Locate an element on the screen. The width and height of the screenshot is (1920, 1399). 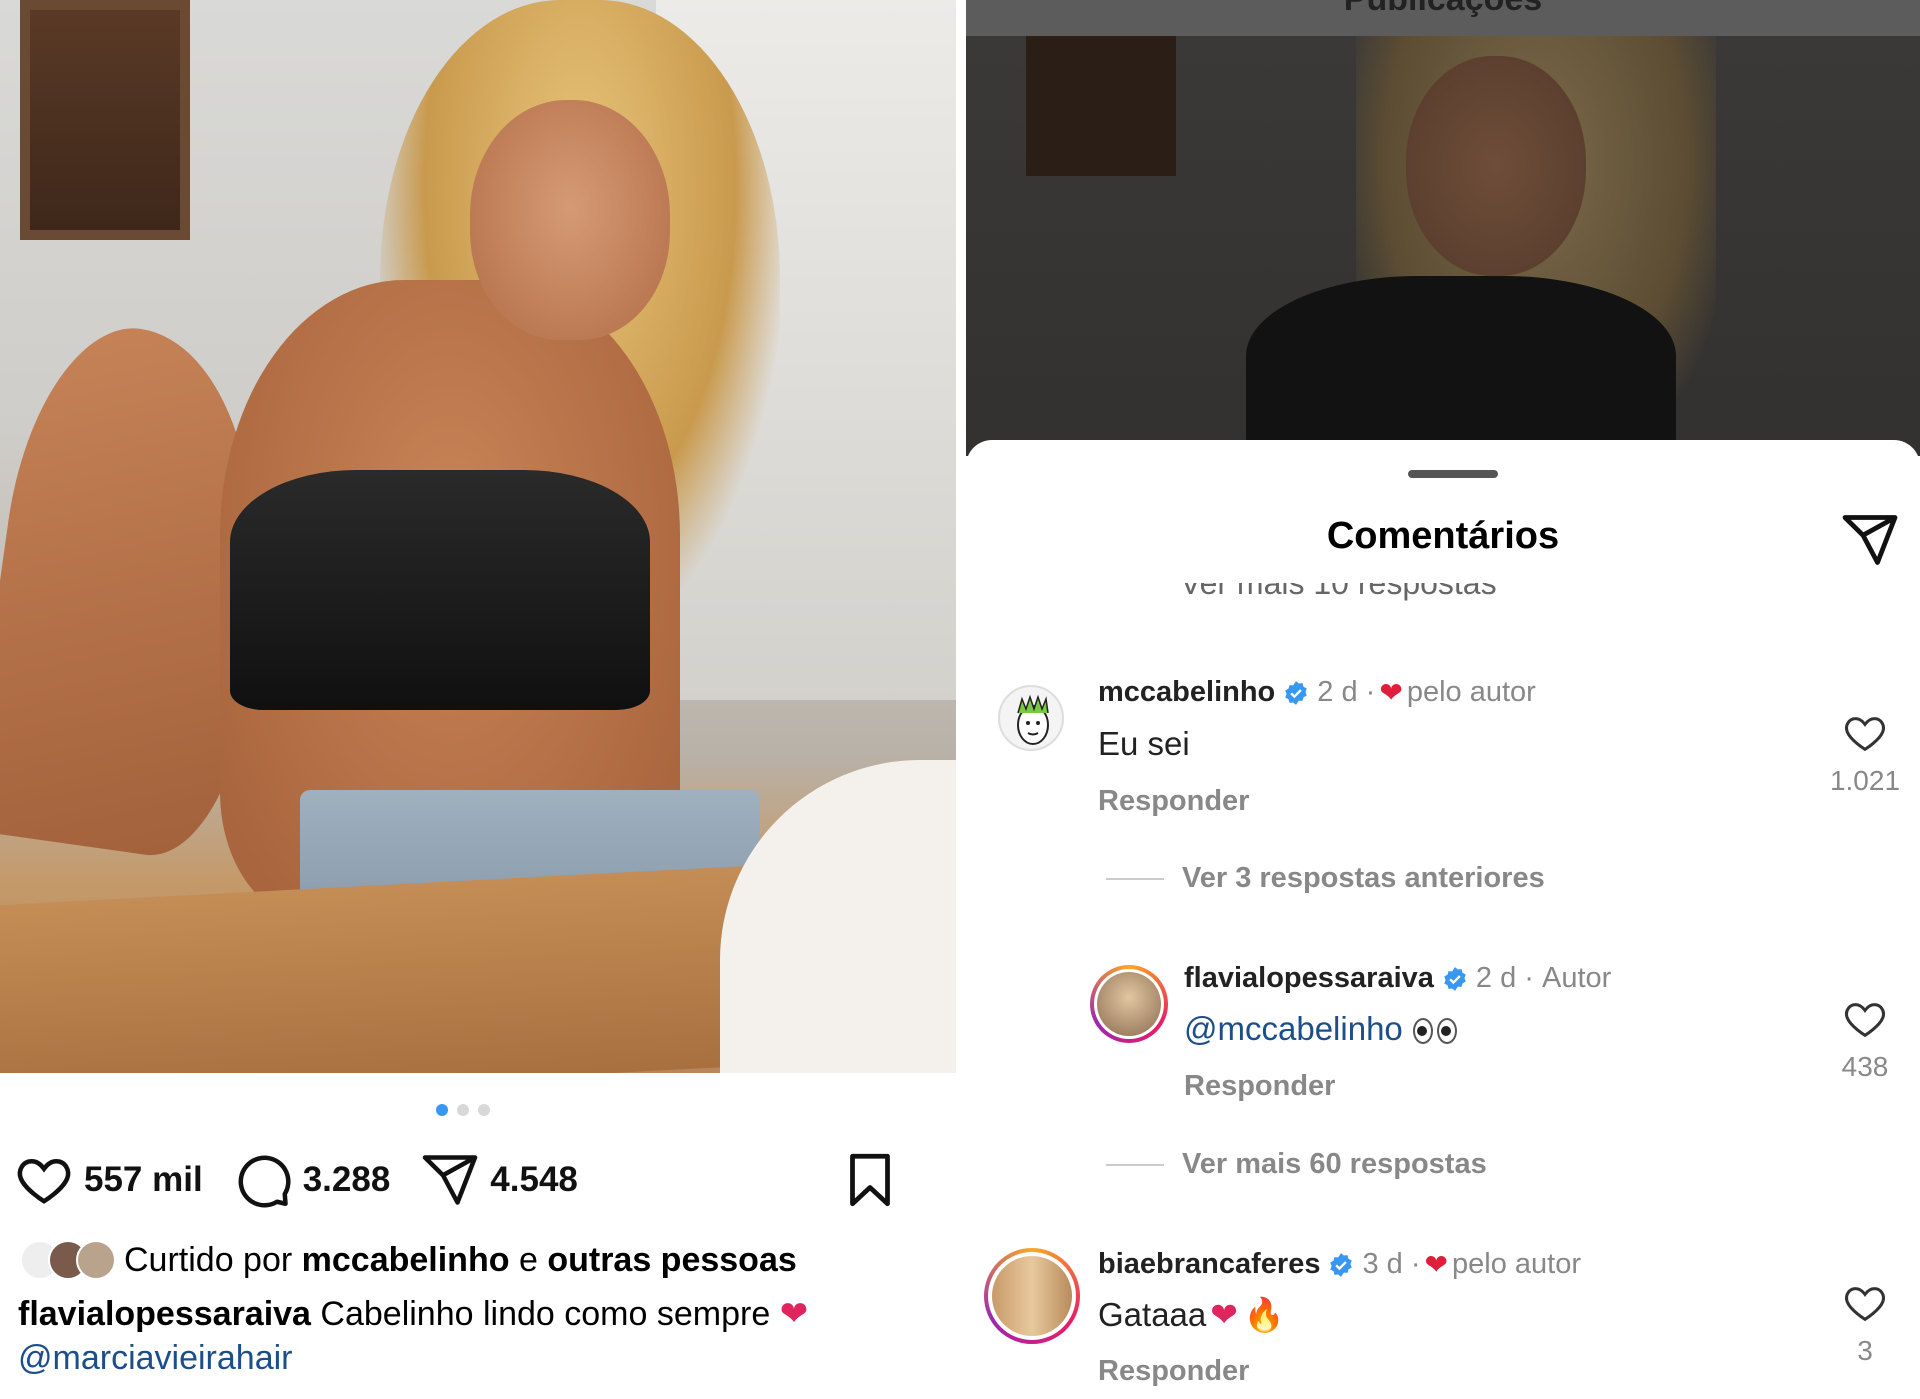
share-icon is located at coordinates (450, 1180).